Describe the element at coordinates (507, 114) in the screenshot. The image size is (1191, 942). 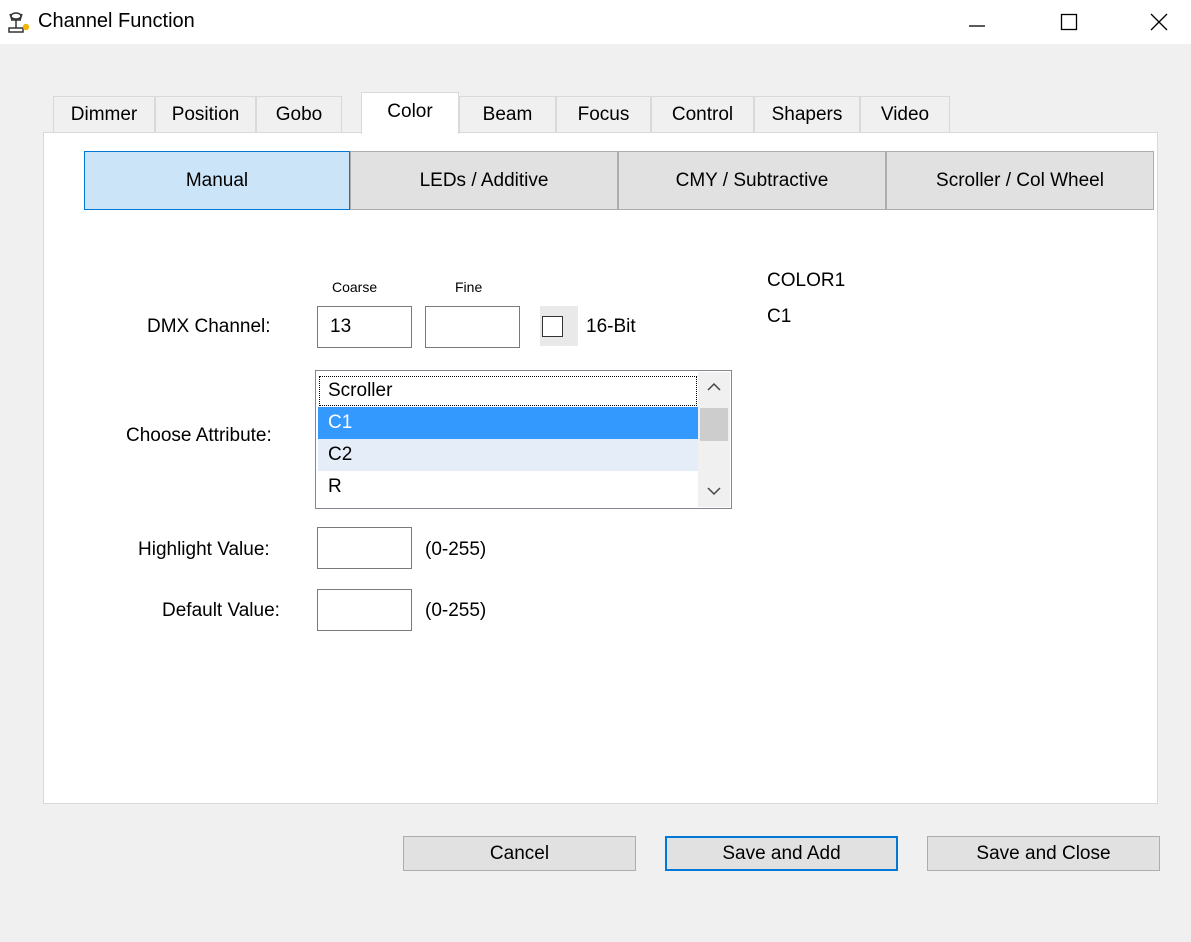
I see `tab-beam: Beam` at that location.